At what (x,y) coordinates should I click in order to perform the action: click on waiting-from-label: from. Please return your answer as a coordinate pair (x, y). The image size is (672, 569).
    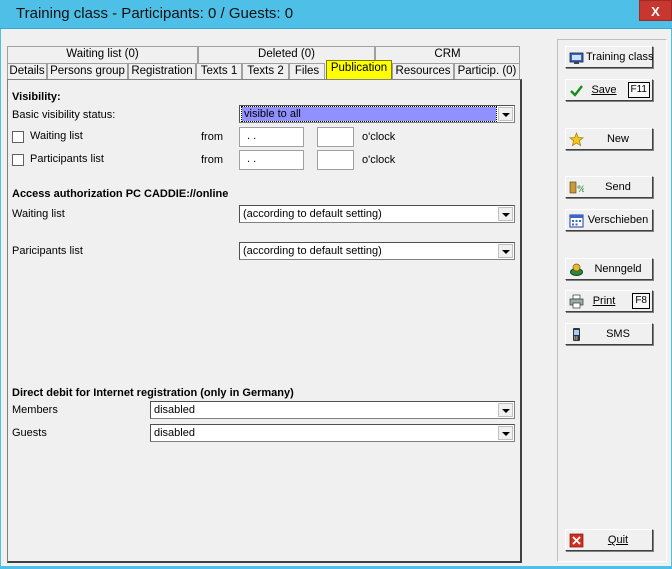
    Looking at the image, I should click on (212, 137).